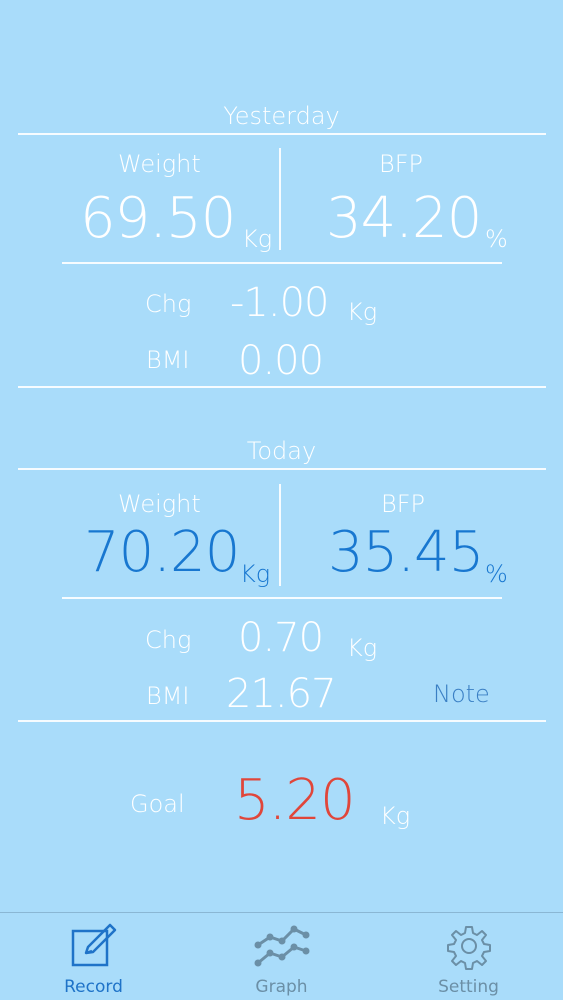  What do you see at coordinates (281, 638) in the screenshot?
I see `today-chg-value: 0.70` at bounding box center [281, 638].